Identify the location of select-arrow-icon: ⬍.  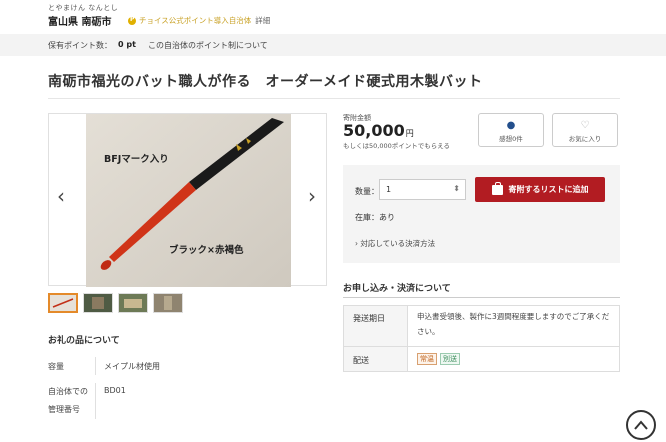
(456, 188).